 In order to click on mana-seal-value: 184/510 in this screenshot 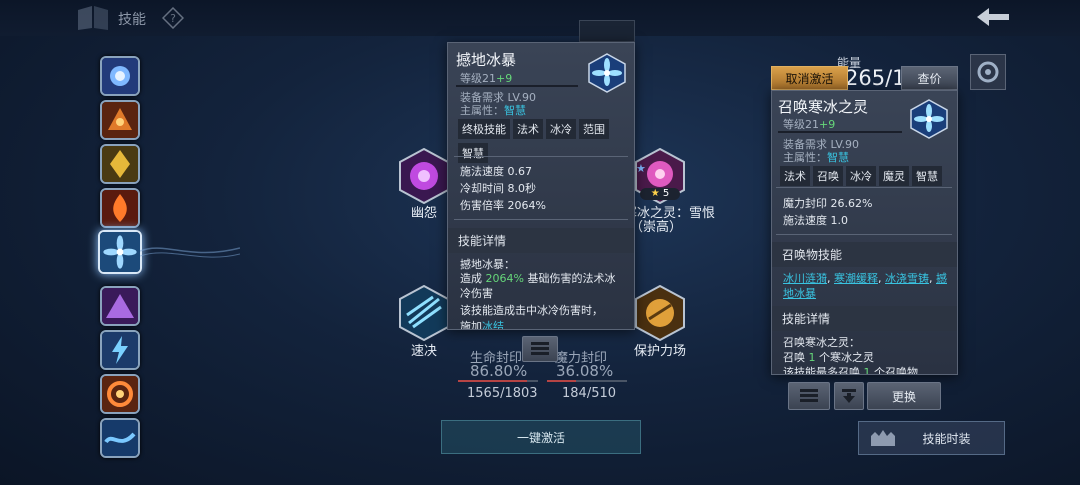, I will do `click(589, 393)`.